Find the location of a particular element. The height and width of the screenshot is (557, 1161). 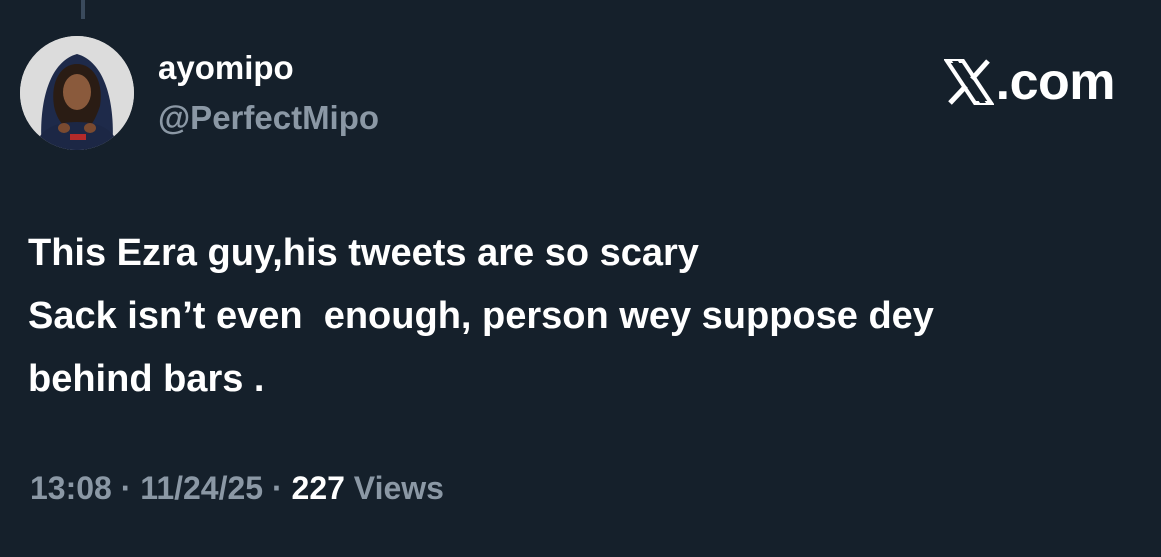

tweet-time: 13:08 is located at coordinates (71, 488).